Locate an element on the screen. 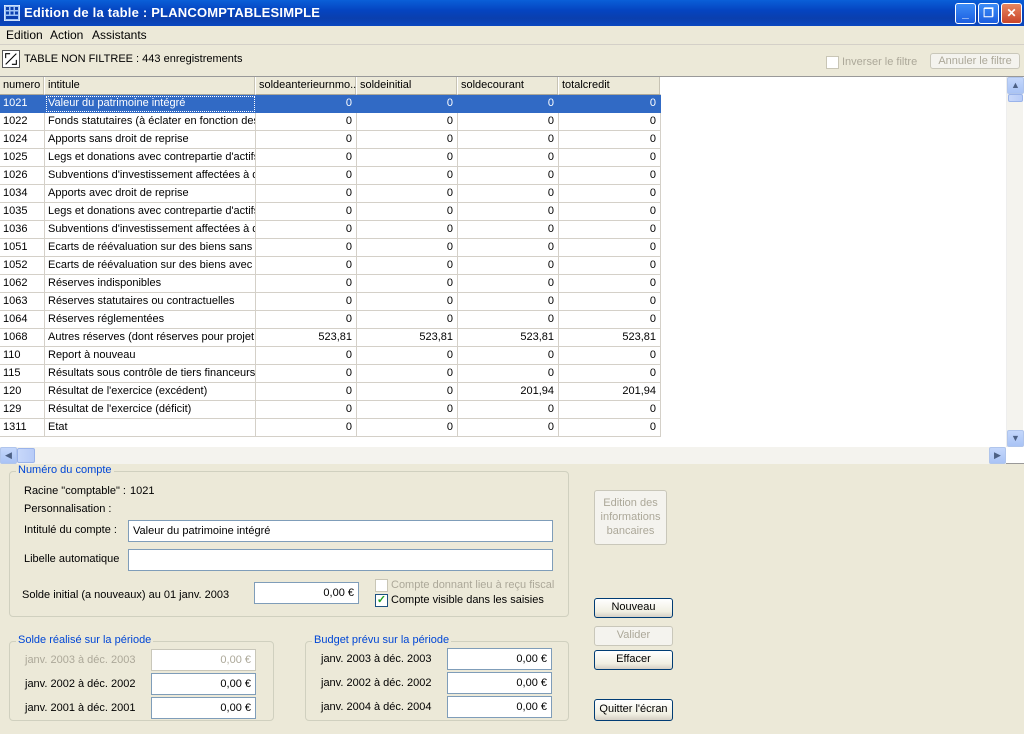 This screenshot has width=1024, height=734. table-cell: 110 is located at coordinates (22, 356).